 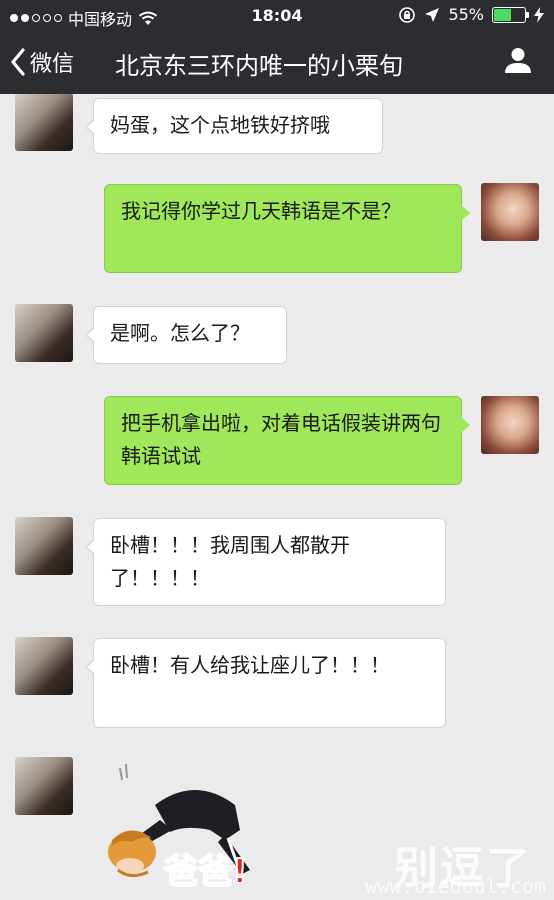 I want to click on person-icon, so click(x=518, y=60).